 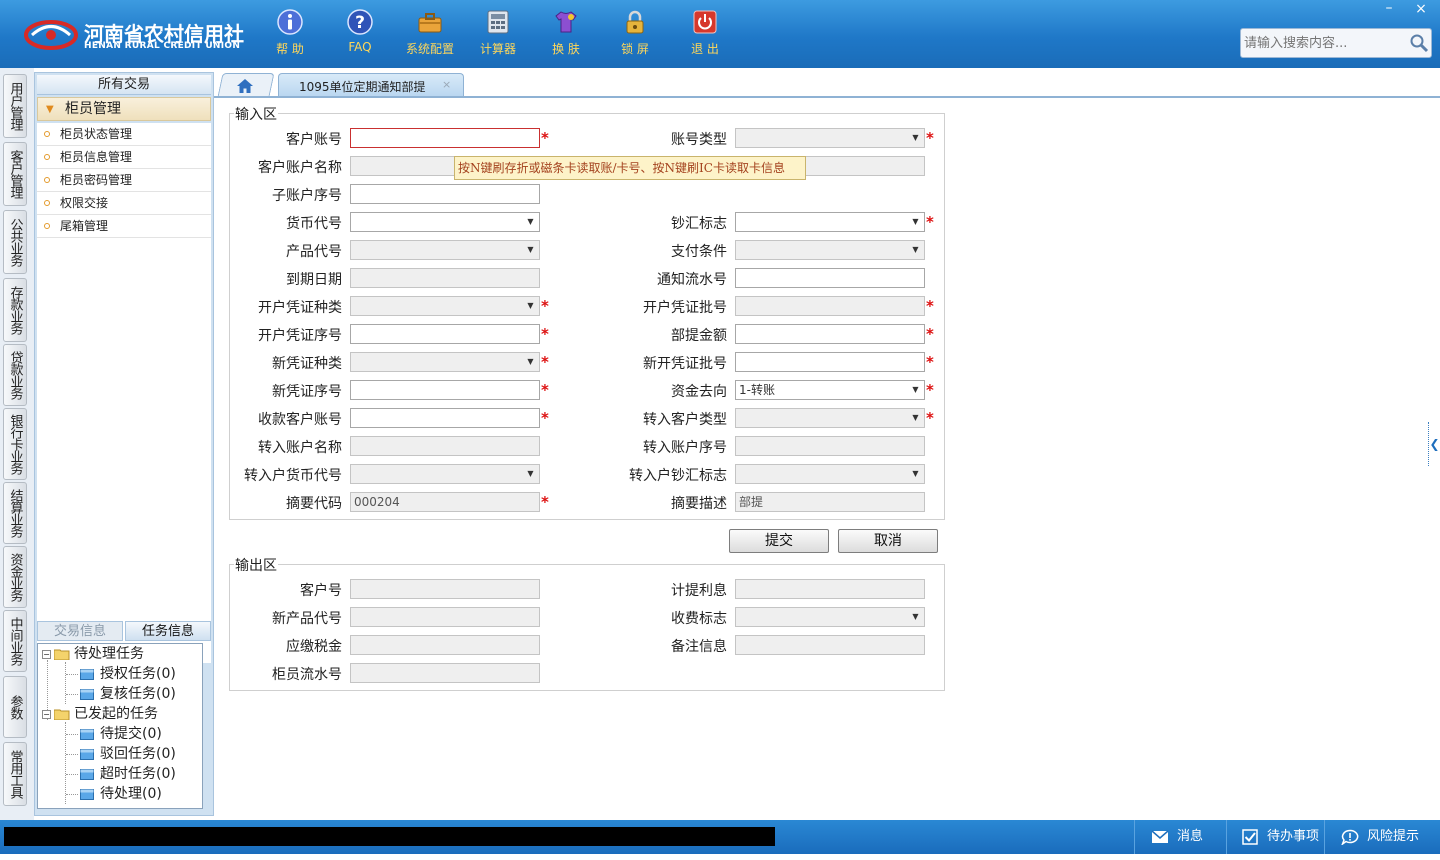 I want to click on in-account-seq-input, so click(x=830, y=446).